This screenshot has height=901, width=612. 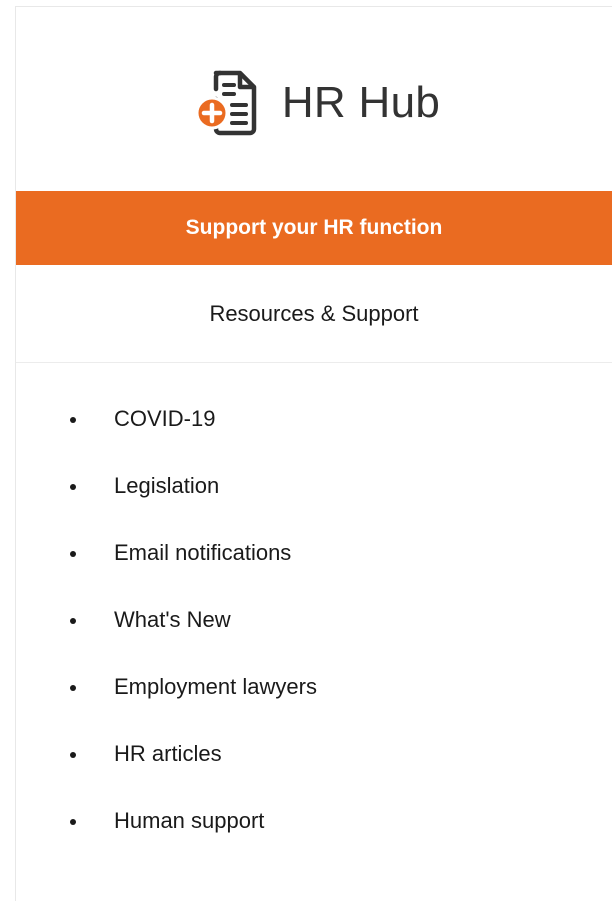 What do you see at coordinates (226, 103) in the screenshot?
I see `document-plus-icon` at bounding box center [226, 103].